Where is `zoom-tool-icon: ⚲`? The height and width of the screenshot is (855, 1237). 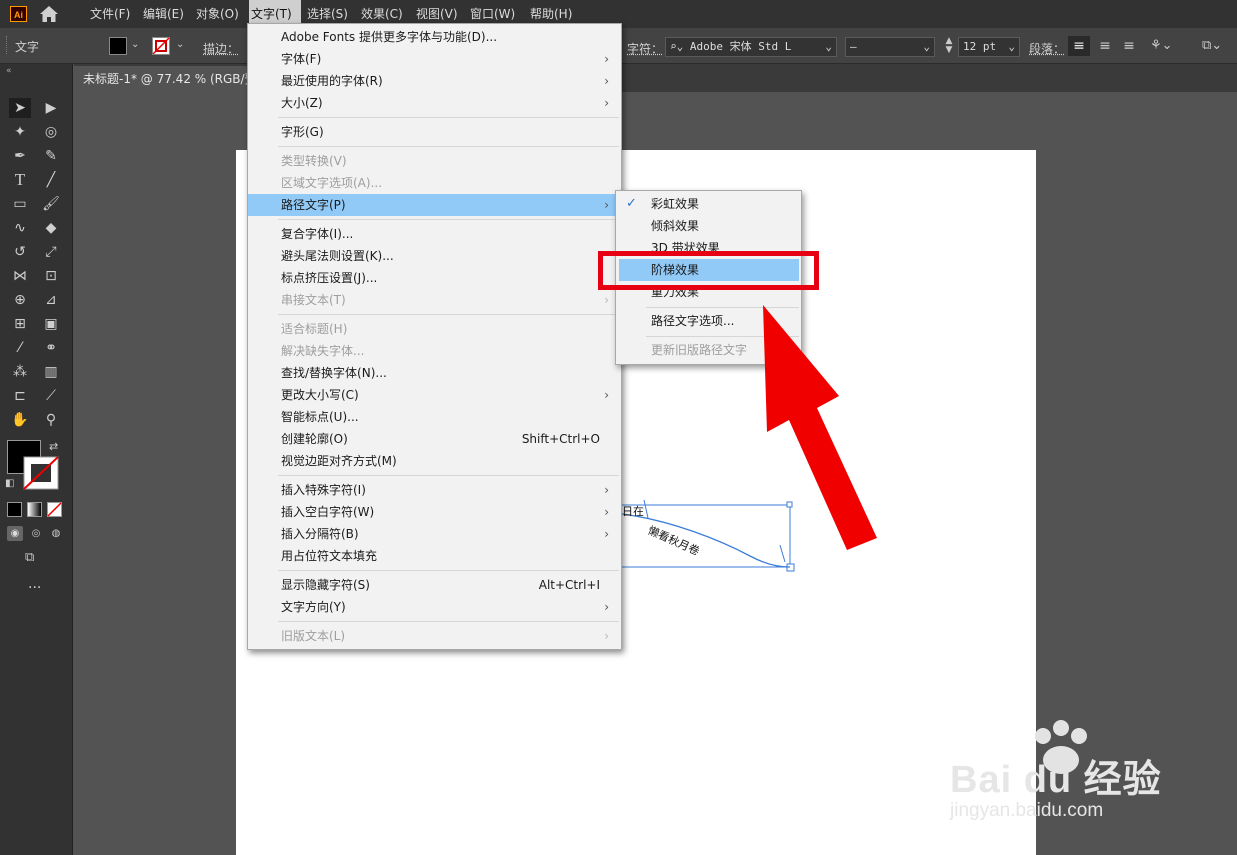 zoom-tool-icon: ⚲ is located at coordinates (51, 420).